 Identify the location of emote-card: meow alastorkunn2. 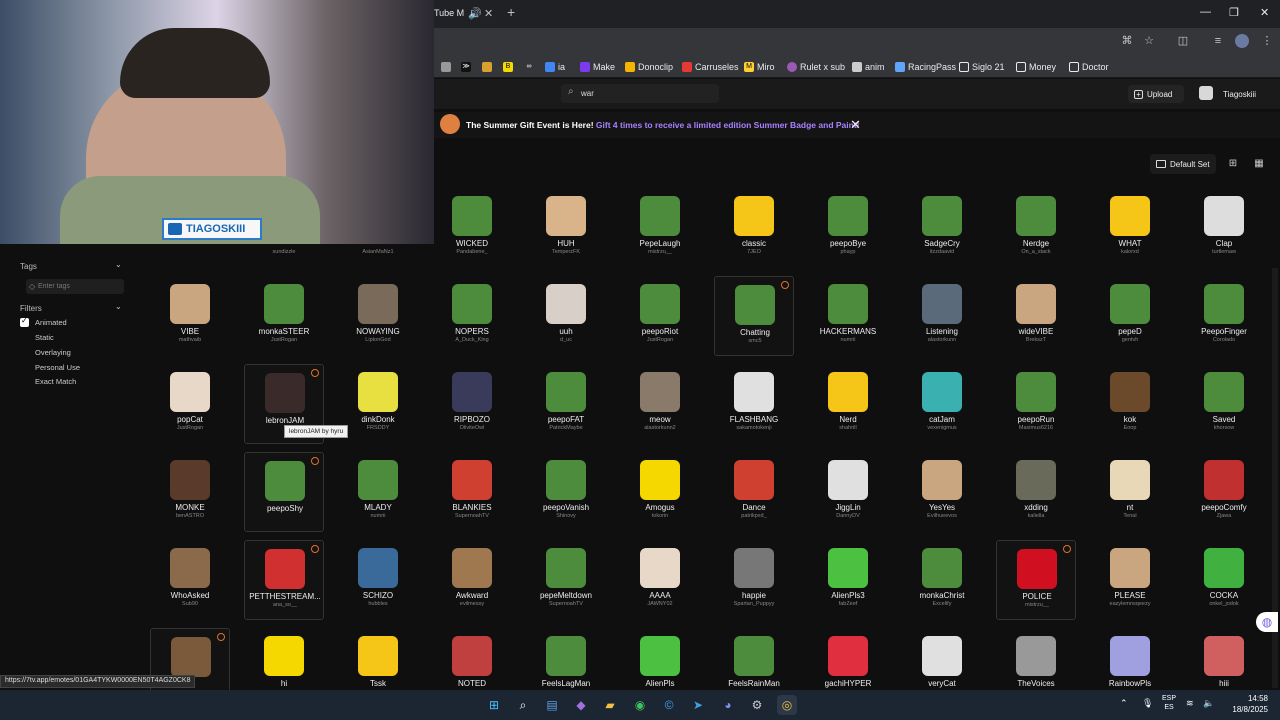
(660, 404).